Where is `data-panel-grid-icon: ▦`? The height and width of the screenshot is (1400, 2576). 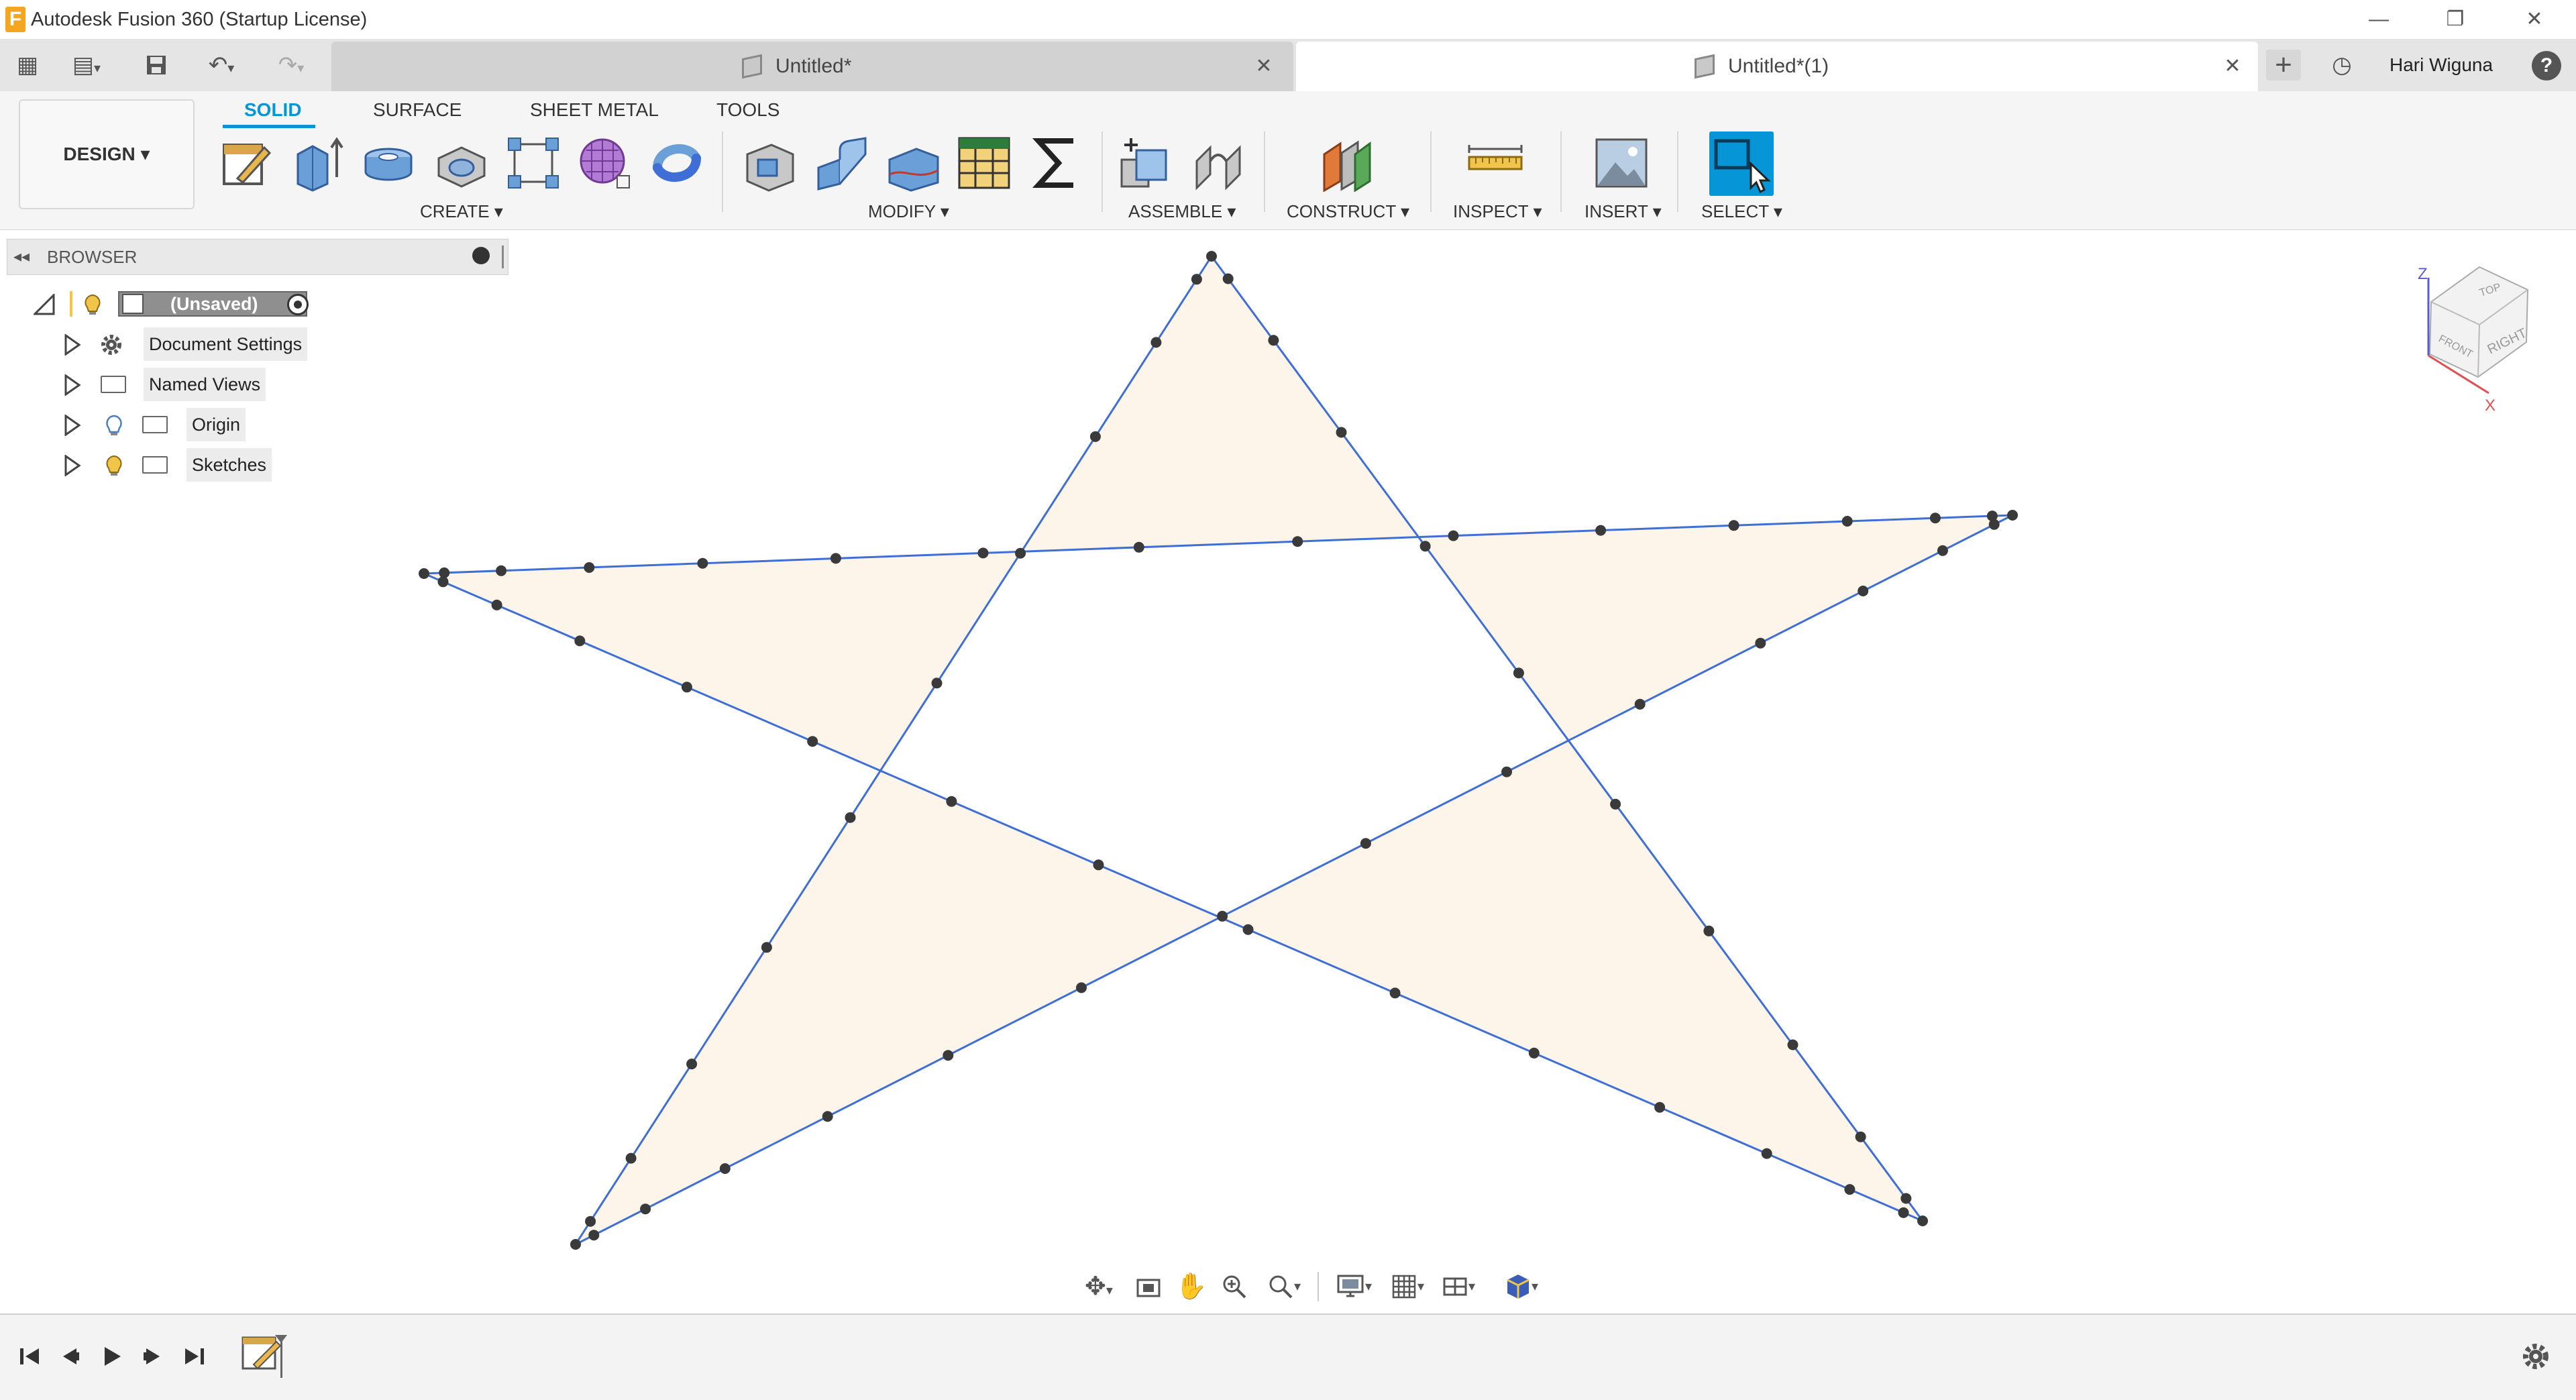
data-panel-grid-icon: ▦ is located at coordinates (27, 65).